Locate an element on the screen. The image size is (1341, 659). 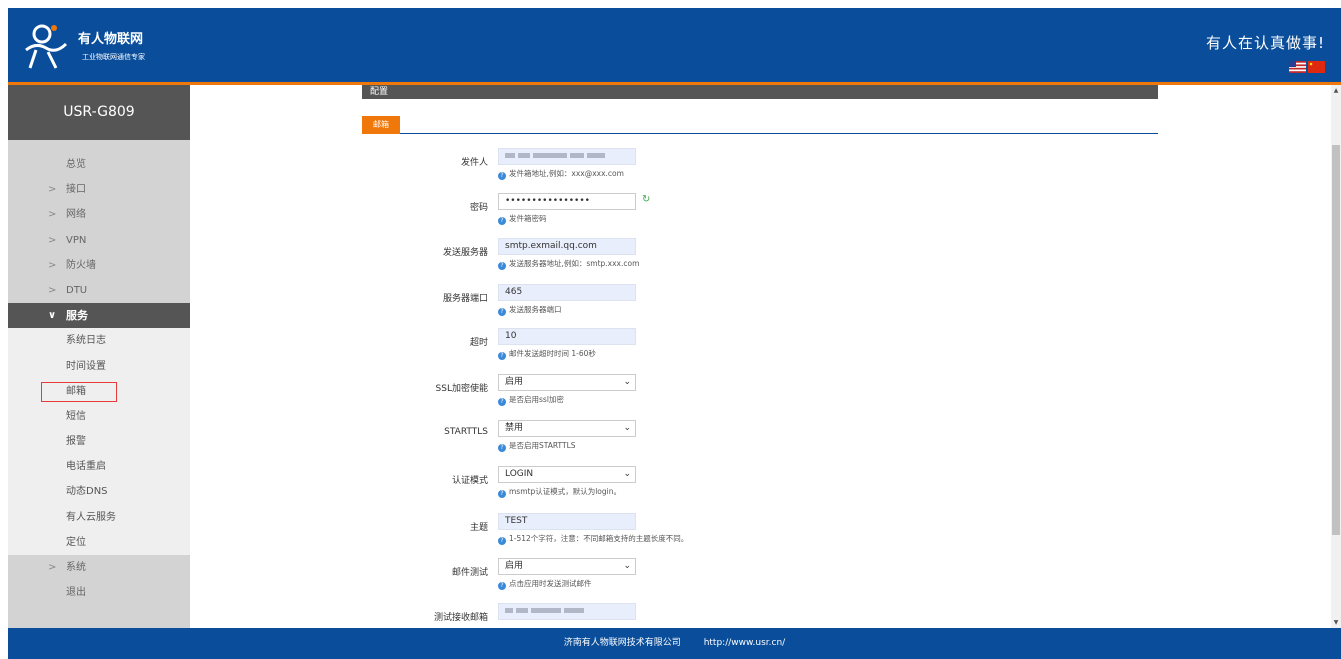
sidebar-item-services: ∨ 服务 is located at coordinates (99, 316).